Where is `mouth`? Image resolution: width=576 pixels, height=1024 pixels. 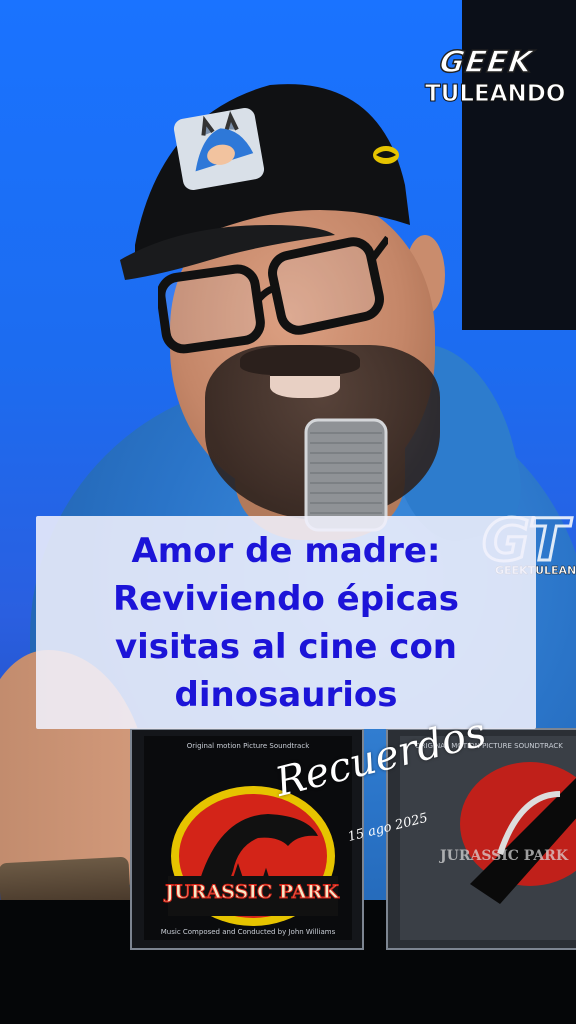
mouth is located at coordinates (305, 384).